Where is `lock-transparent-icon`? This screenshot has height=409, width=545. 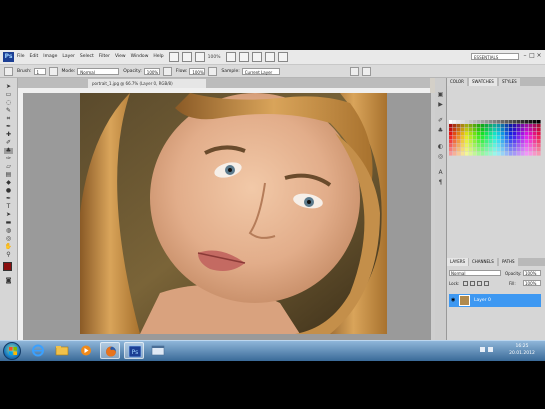
lock-transparent-icon is located at coordinates (465, 283).